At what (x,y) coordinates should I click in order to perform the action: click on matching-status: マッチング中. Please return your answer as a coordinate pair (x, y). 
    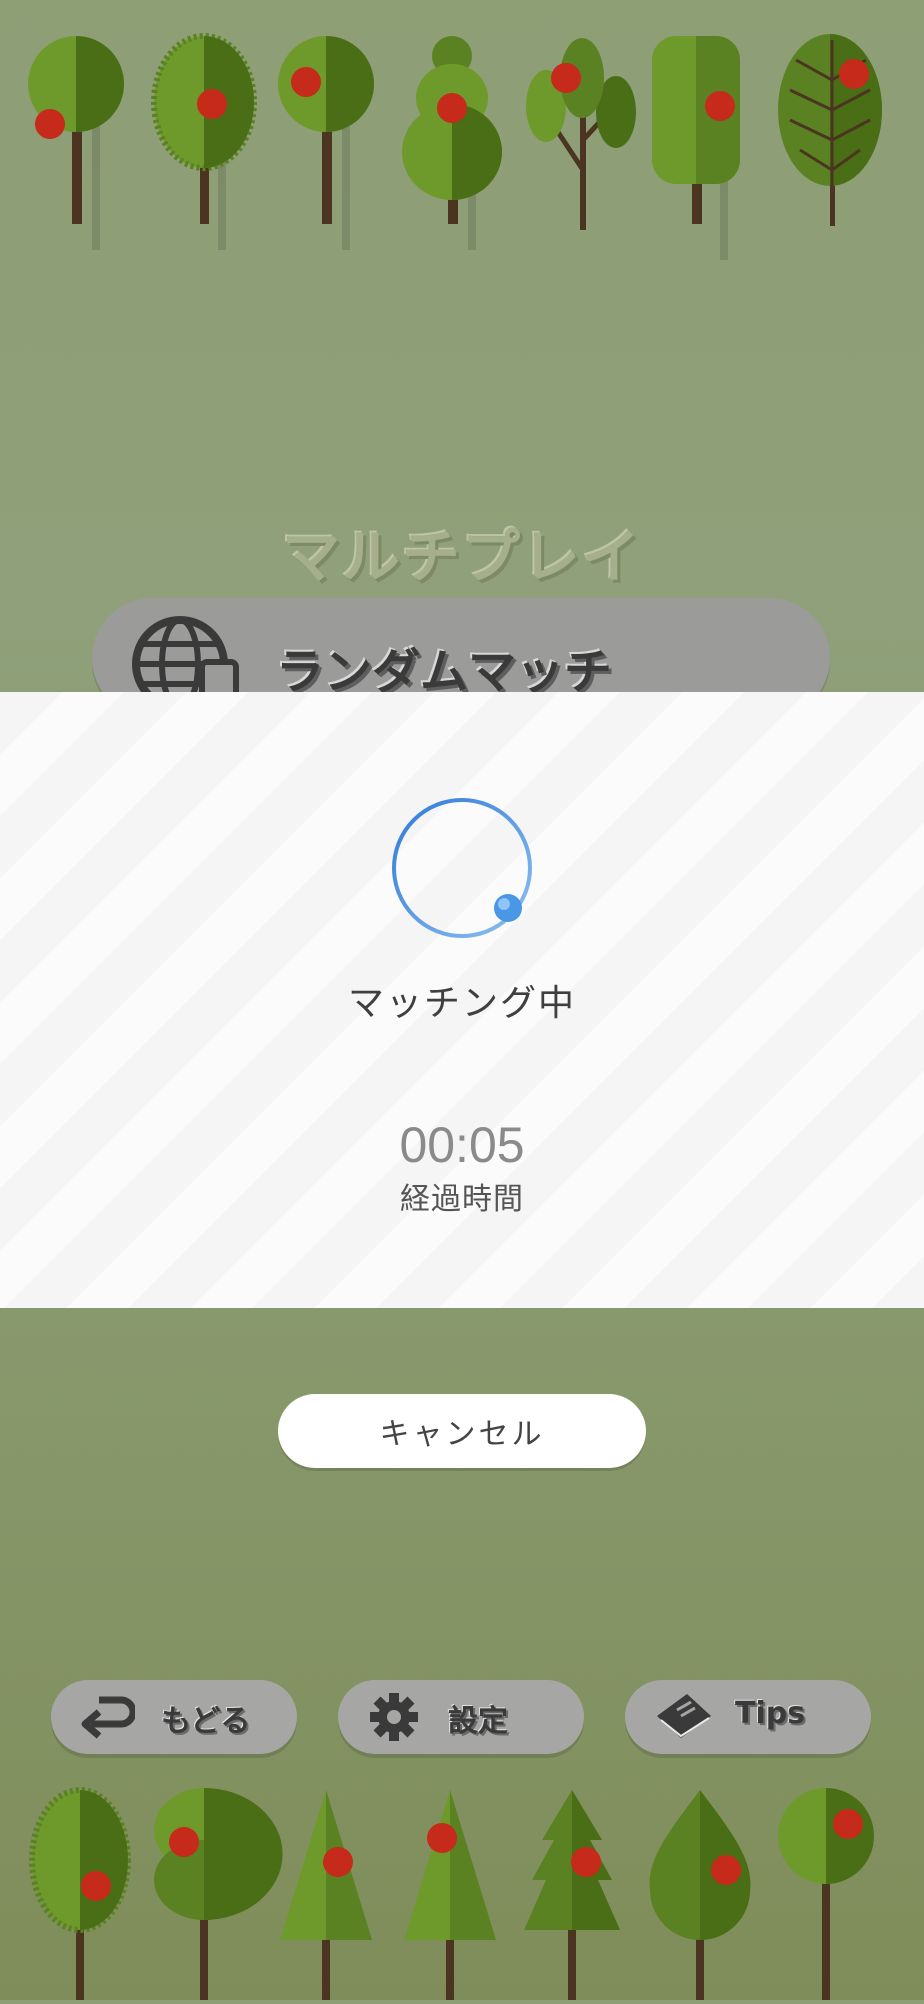
    Looking at the image, I should click on (461, 1003).